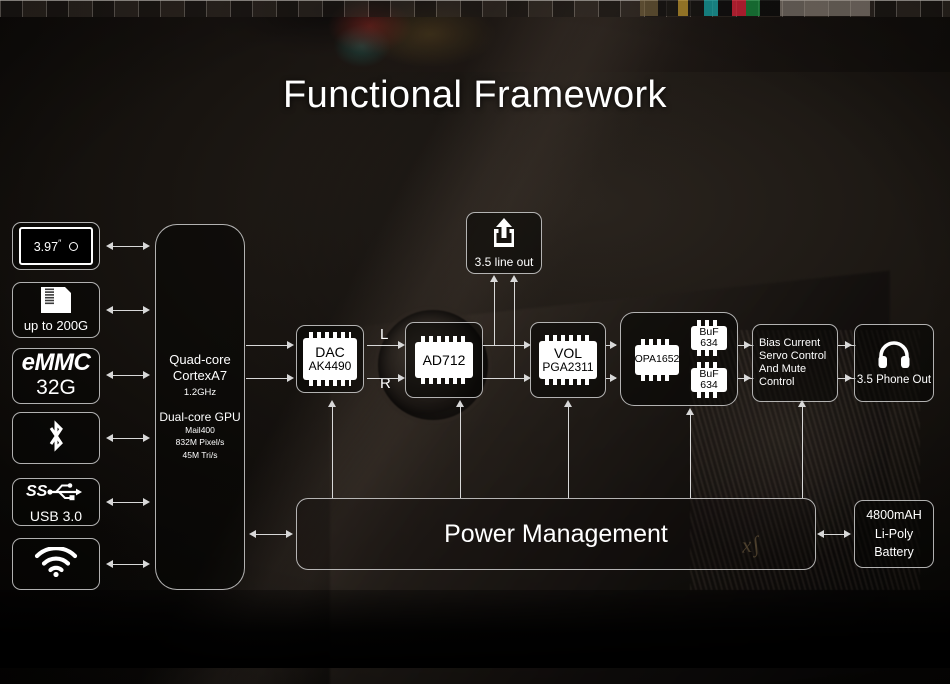  I want to click on bias-line-3: And Mute, so click(783, 369).